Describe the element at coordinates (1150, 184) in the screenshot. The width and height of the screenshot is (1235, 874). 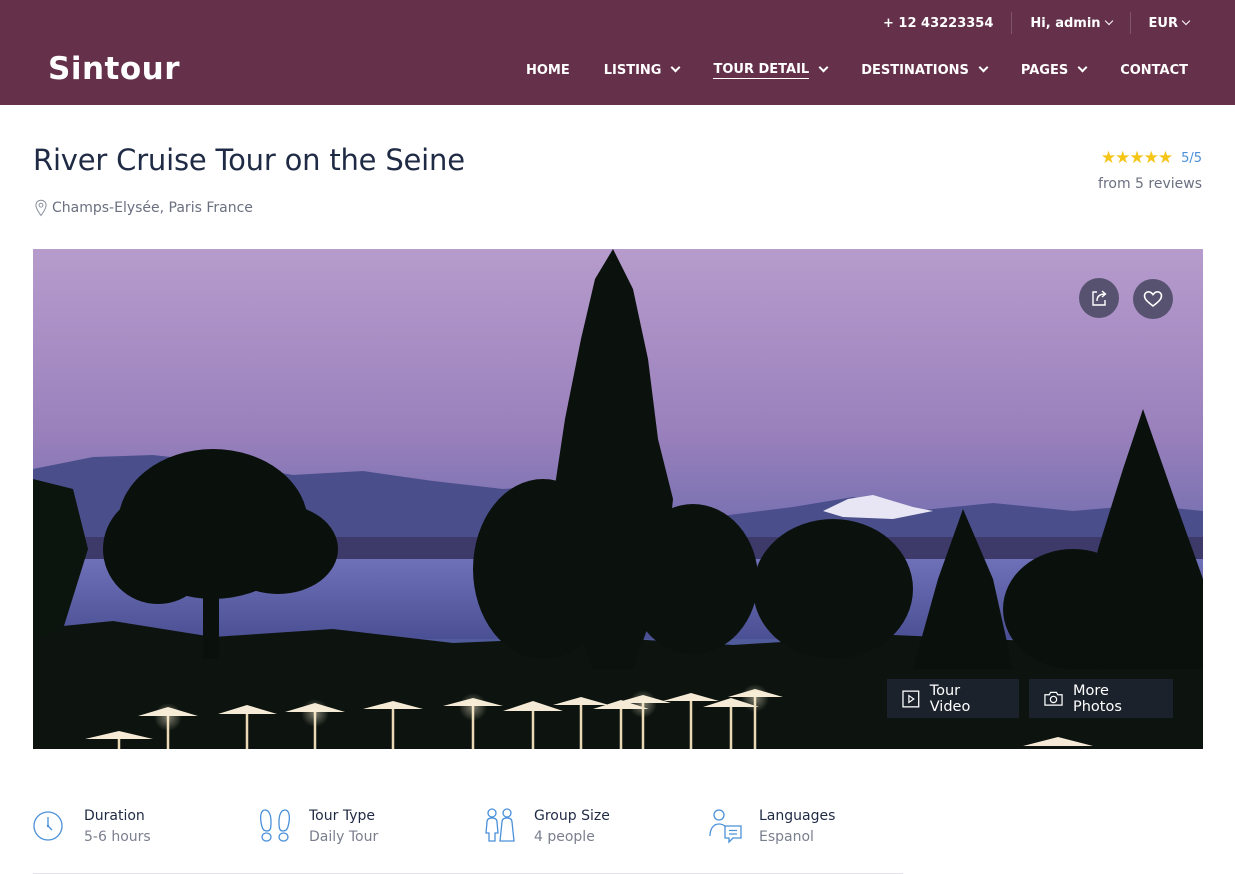
I see `review-count: from 5 reviews` at that location.